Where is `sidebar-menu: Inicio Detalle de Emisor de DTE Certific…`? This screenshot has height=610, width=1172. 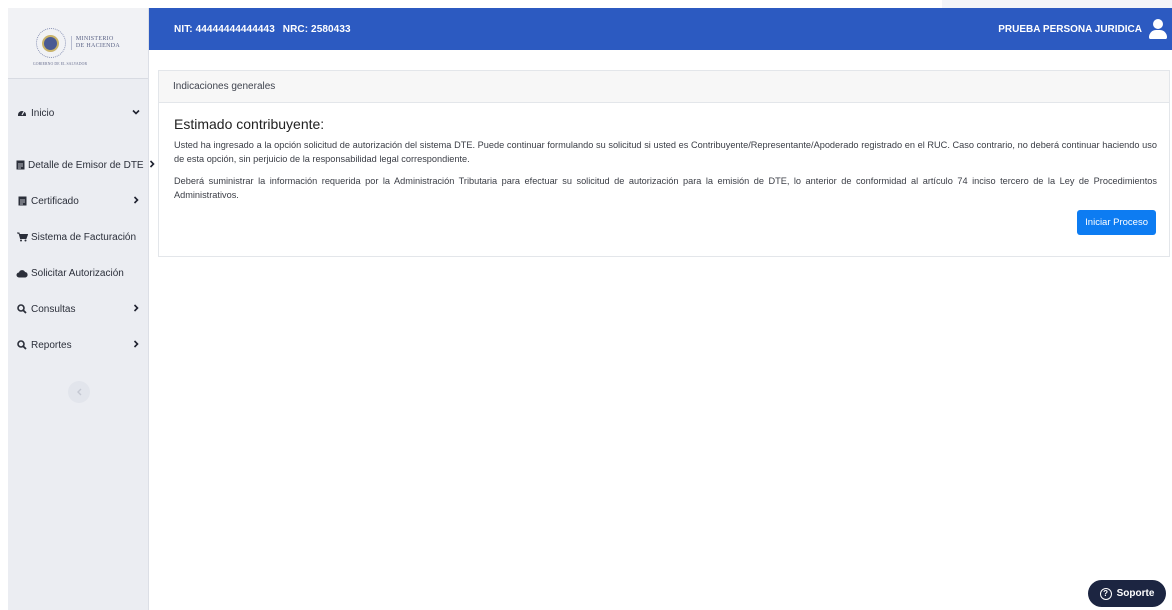 sidebar-menu: Inicio Detalle de Emisor de DTE Certific… is located at coordinates (81, 229).